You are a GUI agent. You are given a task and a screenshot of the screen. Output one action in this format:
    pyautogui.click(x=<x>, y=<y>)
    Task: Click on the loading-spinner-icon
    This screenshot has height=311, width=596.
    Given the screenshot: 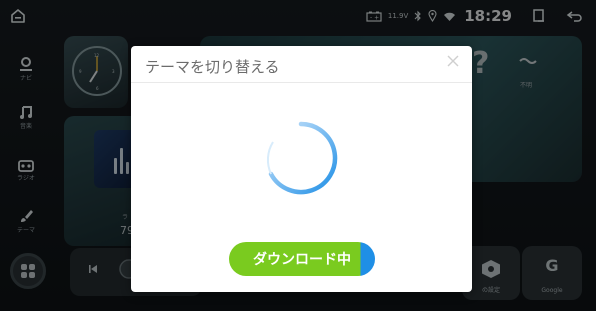 What is the action you would take?
    pyautogui.click(x=302, y=158)
    